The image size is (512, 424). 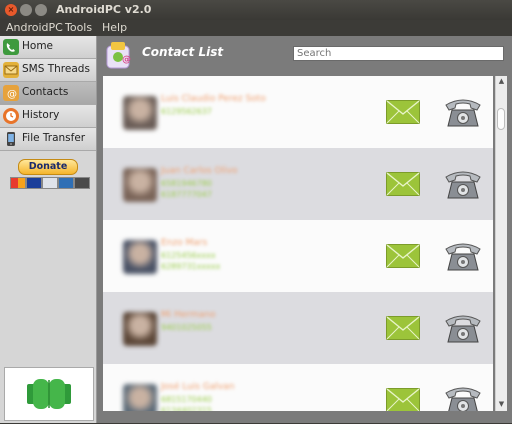 What do you see at coordinates (188, 255) in the screenshot?
I see `contact-number: 6125456xxxx` at bounding box center [188, 255].